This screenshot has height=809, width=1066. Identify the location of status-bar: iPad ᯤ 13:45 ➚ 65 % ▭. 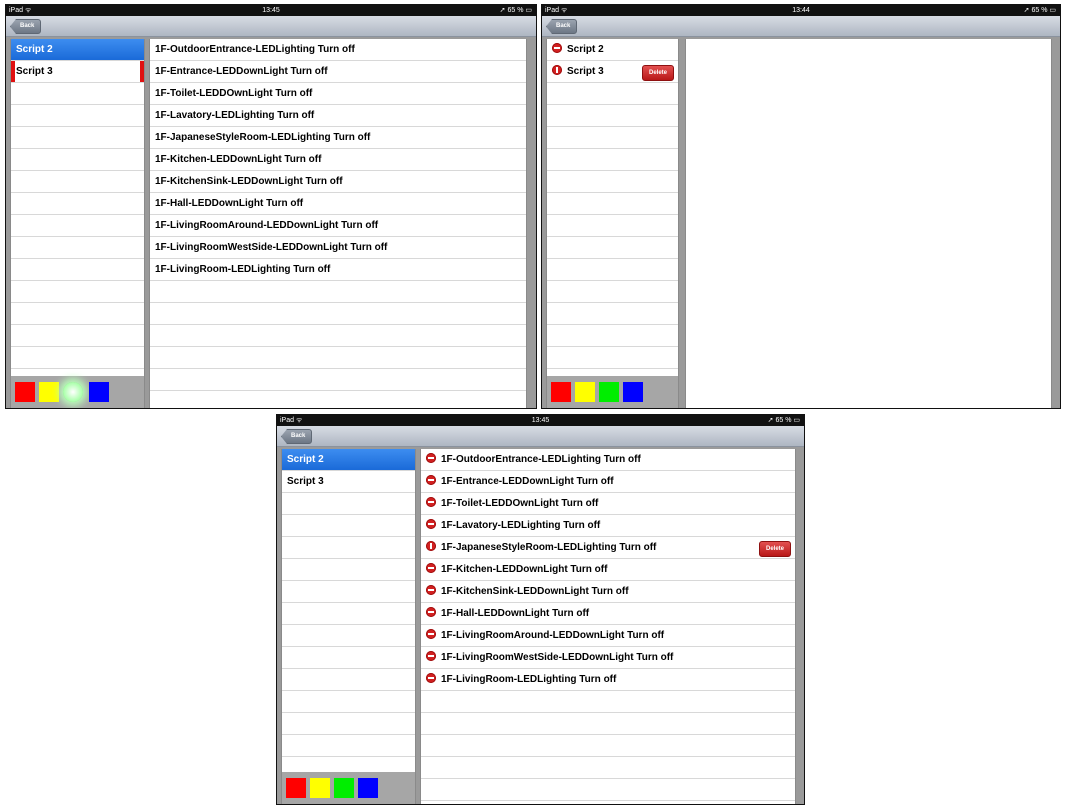
(540, 420).